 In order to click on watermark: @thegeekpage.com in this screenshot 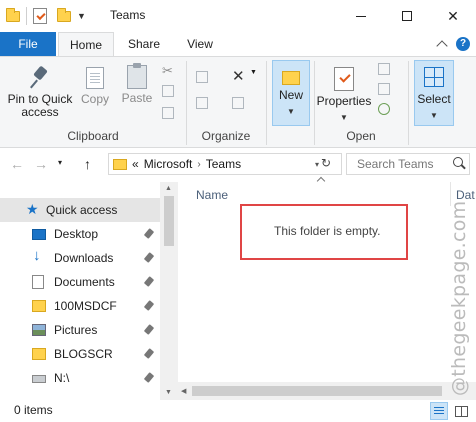, I will do `click(459, 298)`.